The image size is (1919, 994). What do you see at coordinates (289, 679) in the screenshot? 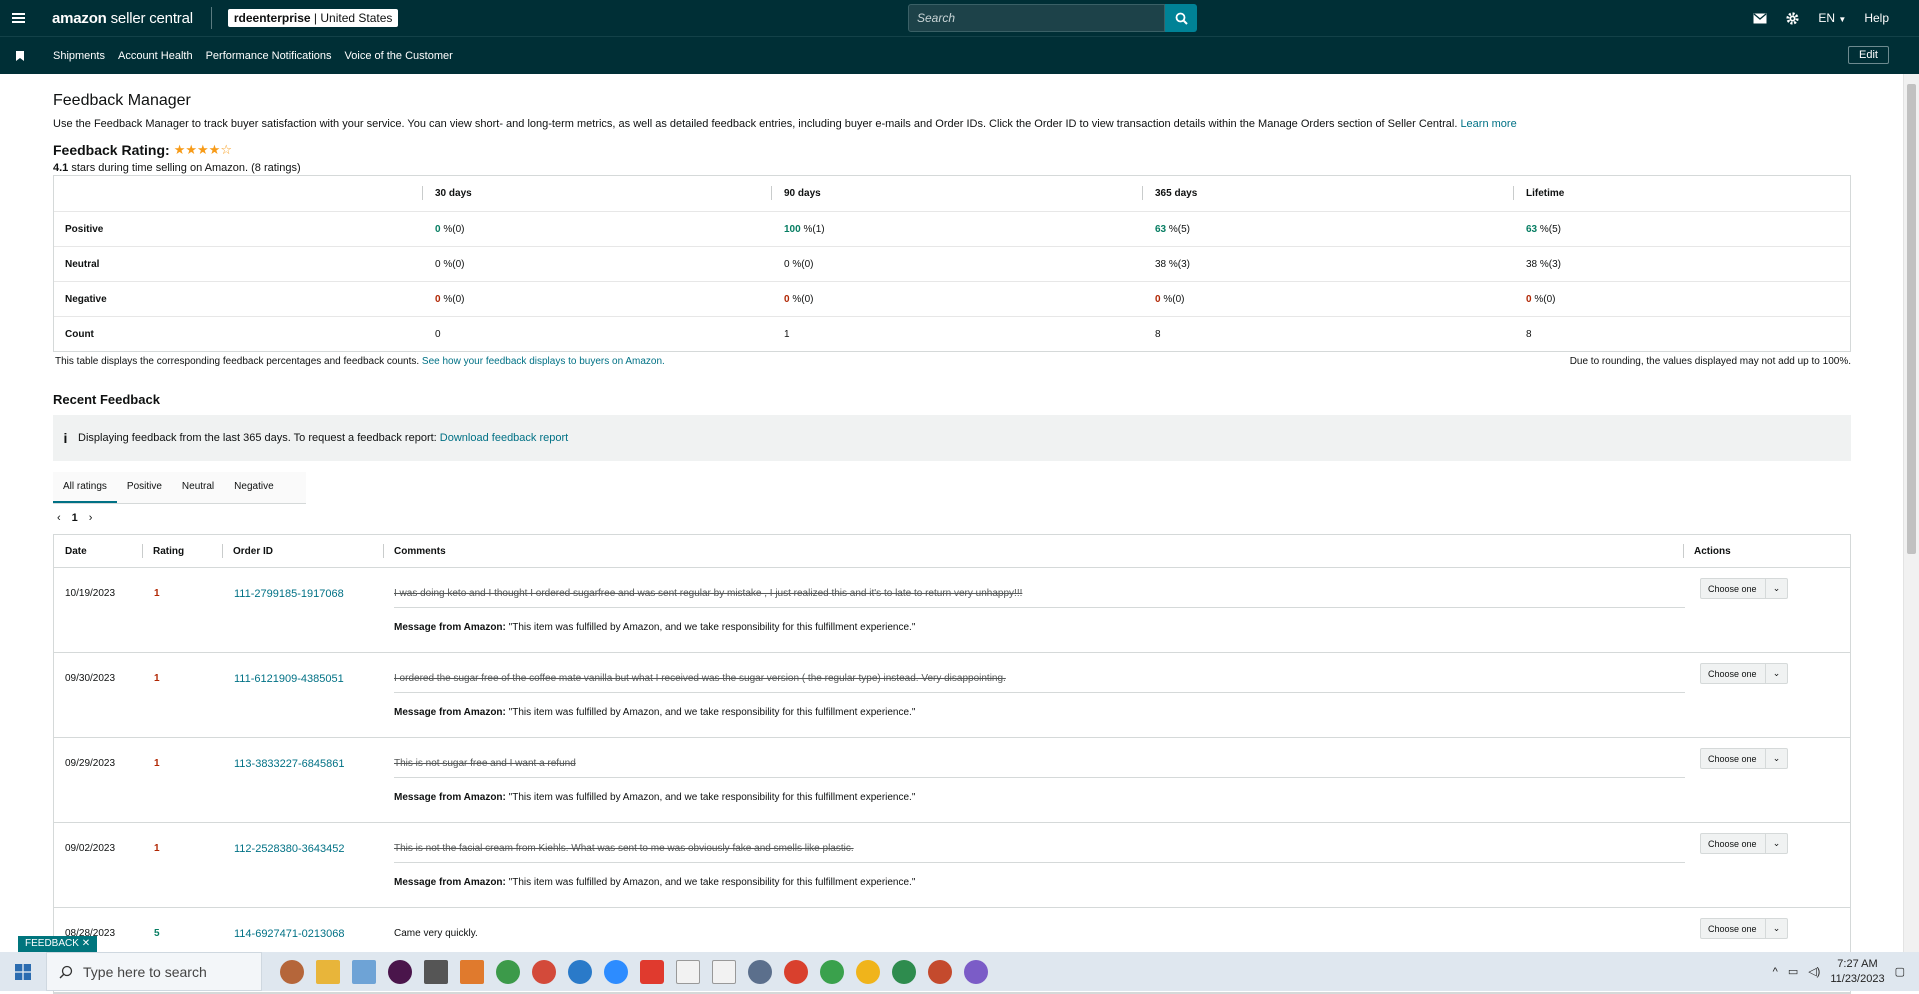
I see `order-id-link: 111-6121909-4385051` at bounding box center [289, 679].